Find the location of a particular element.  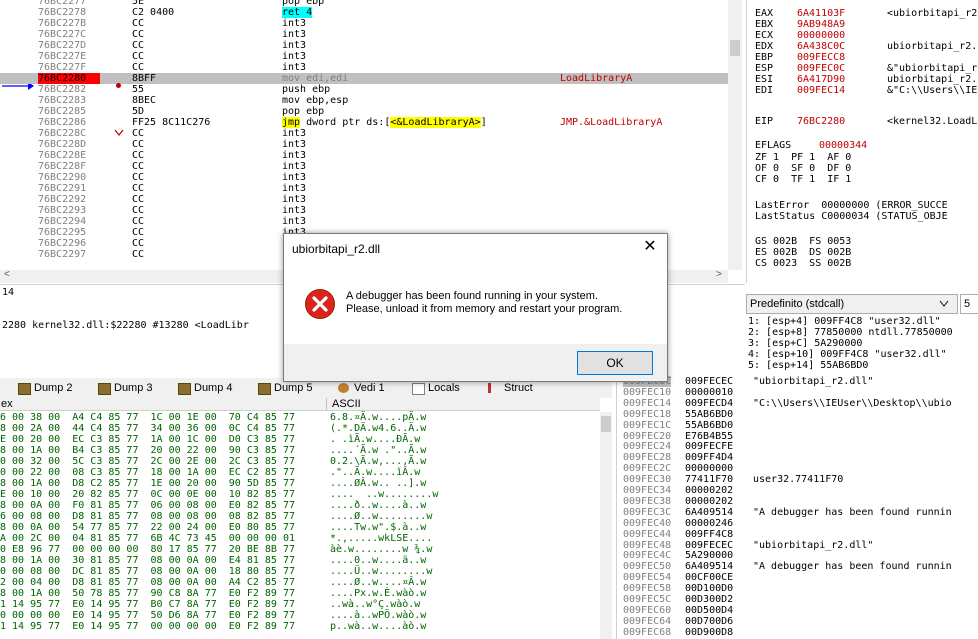

disasm-row: 76BC2290 CC int3 is located at coordinates (364, 177).